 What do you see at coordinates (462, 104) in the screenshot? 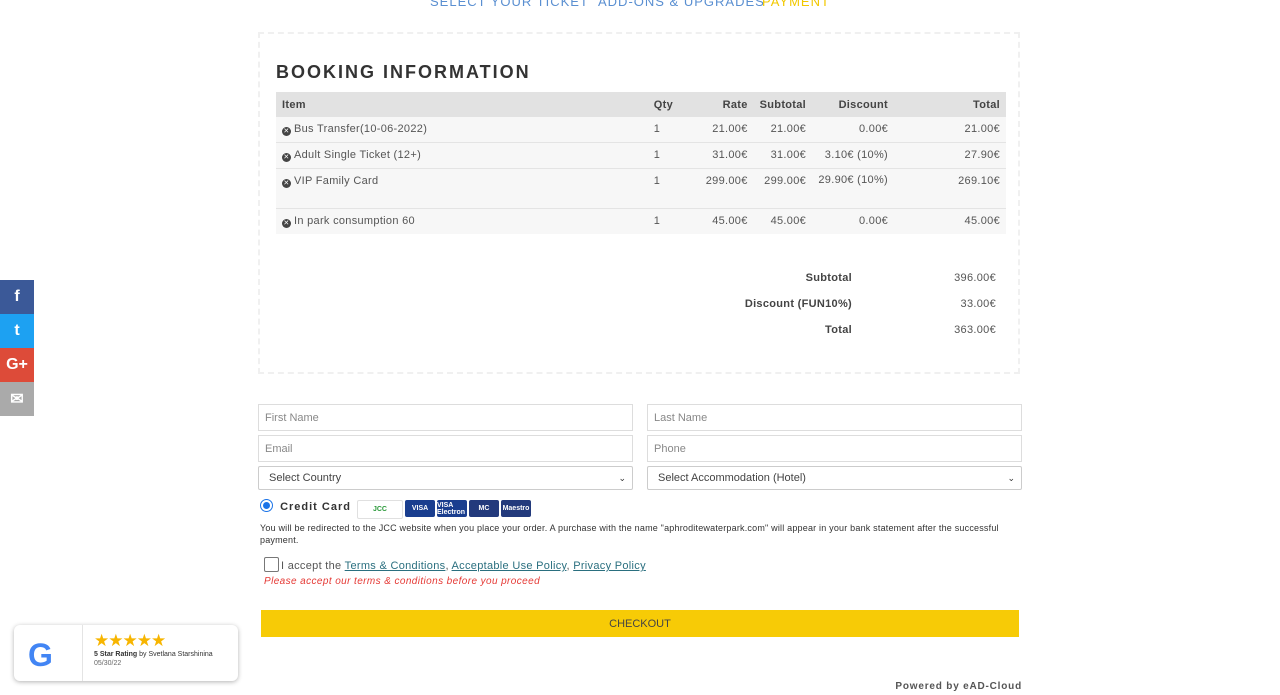
I see `header-item: Item` at bounding box center [462, 104].